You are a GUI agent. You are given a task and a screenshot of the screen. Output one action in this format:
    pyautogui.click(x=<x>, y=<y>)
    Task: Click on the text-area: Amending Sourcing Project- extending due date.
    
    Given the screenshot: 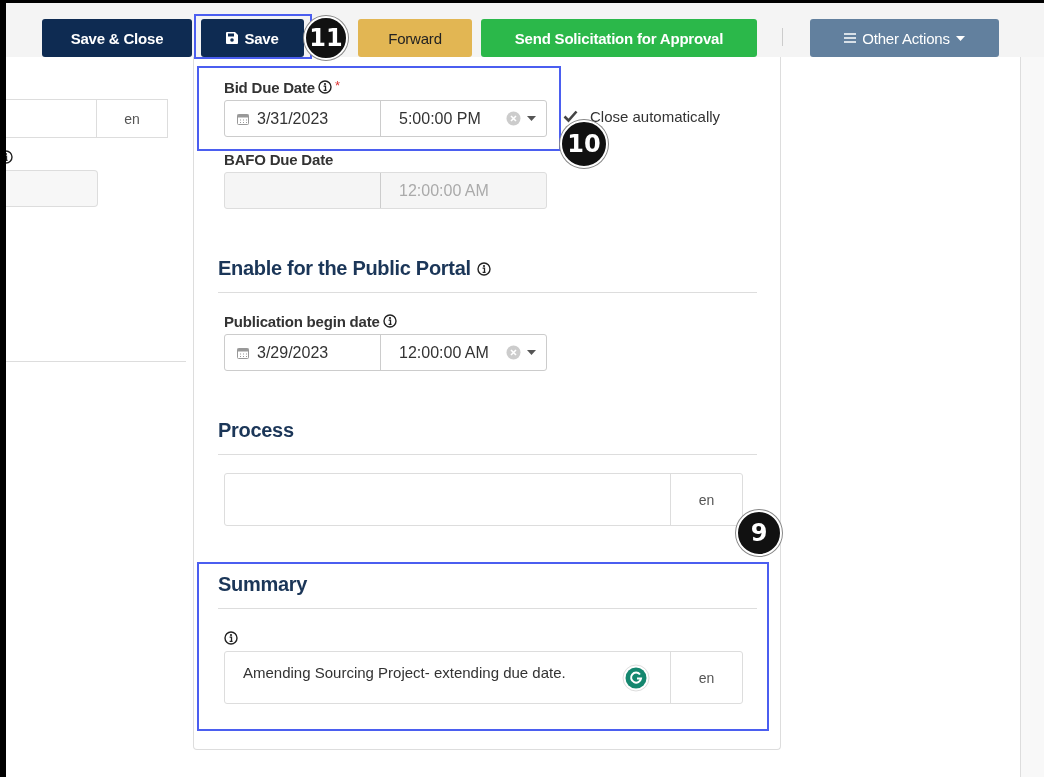 What is the action you would take?
    pyautogui.click(x=447, y=677)
    